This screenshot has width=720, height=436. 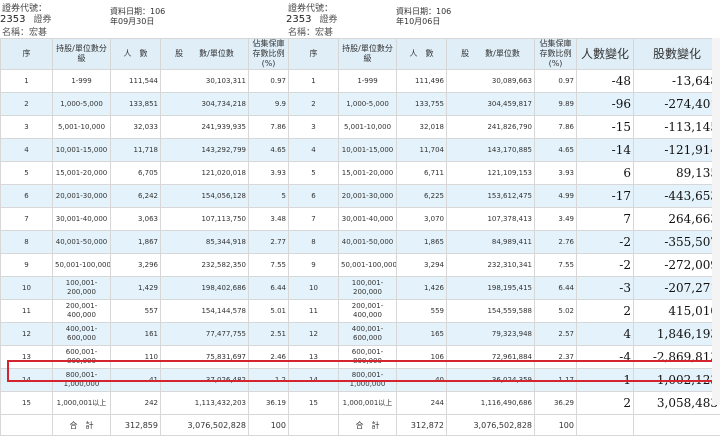 I want to click on cell-range-right: 1-999, so click(x=368, y=81).